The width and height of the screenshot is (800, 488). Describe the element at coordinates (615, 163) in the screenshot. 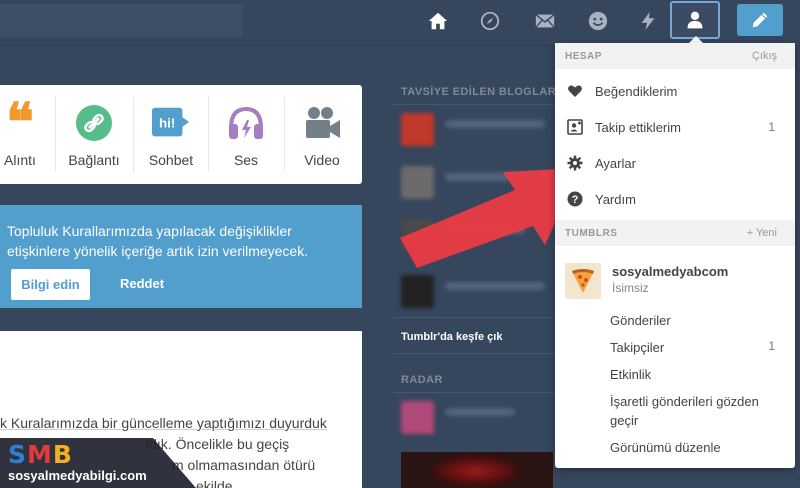

I see `menu-item-label: Ayarlar` at that location.